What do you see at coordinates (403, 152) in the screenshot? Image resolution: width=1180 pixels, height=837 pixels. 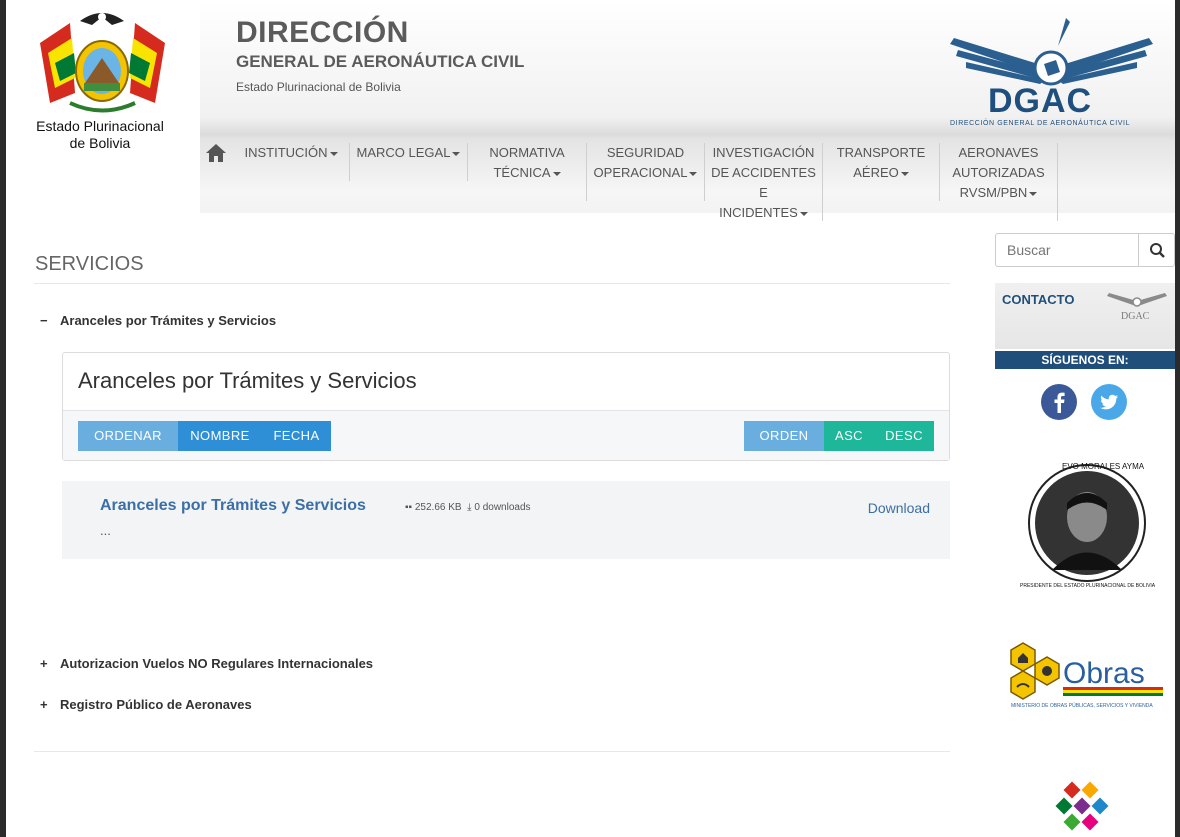 I see `nav-label: MARCO LEGAL` at bounding box center [403, 152].